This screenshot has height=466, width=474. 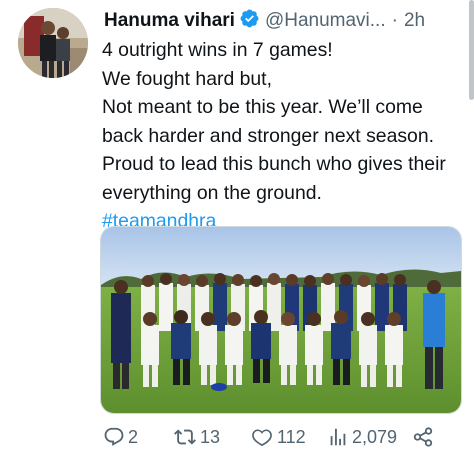 What do you see at coordinates (262, 437) in the screenshot?
I see `like-icon` at bounding box center [262, 437].